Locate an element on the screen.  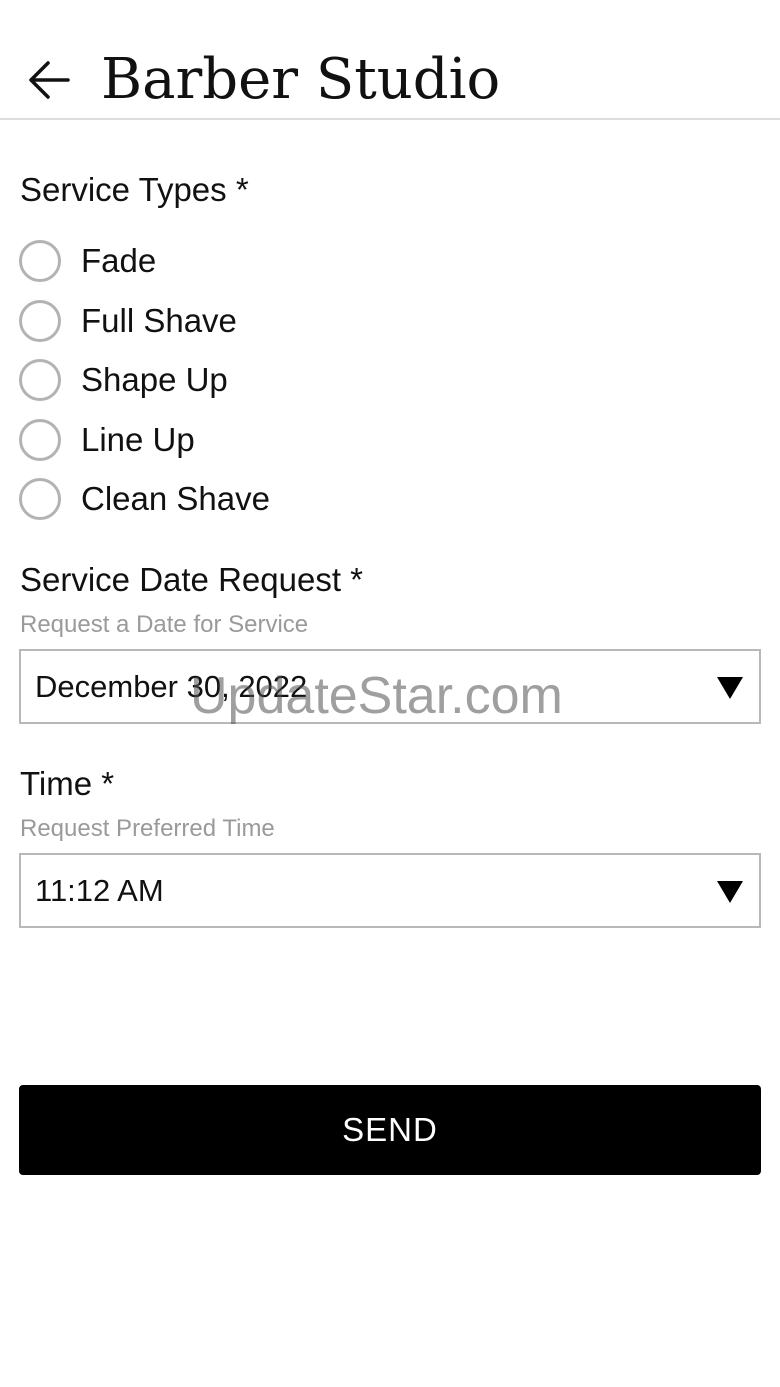
service-date-label: Service Date Request * is located at coordinates (192, 579).